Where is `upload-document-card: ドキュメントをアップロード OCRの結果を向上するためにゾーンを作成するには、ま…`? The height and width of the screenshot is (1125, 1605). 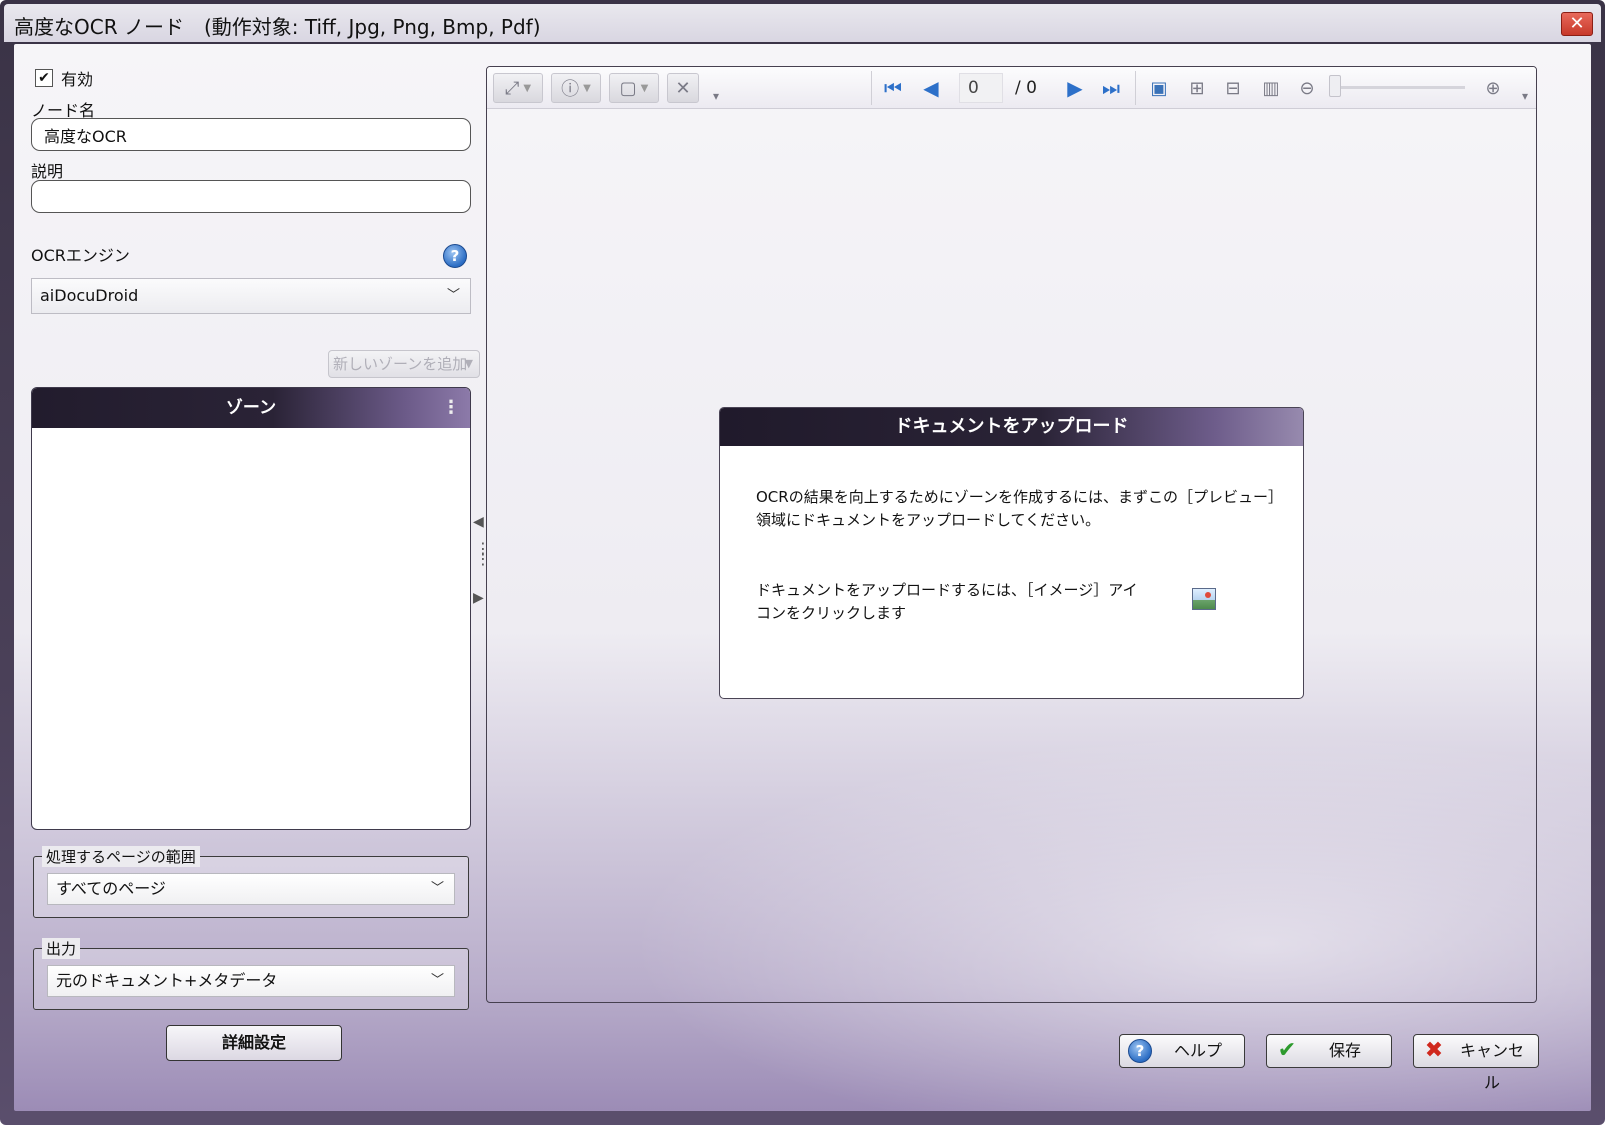
upload-document-card: ドキュメントをアップロード OCRの結果を向上するためにゾーンを作成するには、ま… is located at coordinates (1011, 553).